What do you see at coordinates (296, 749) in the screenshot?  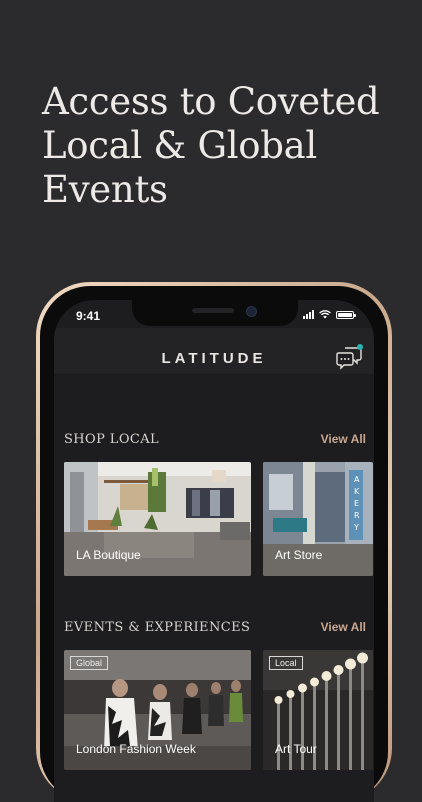 I see `card-label: Art Tour` at bounding box center [296, 749].